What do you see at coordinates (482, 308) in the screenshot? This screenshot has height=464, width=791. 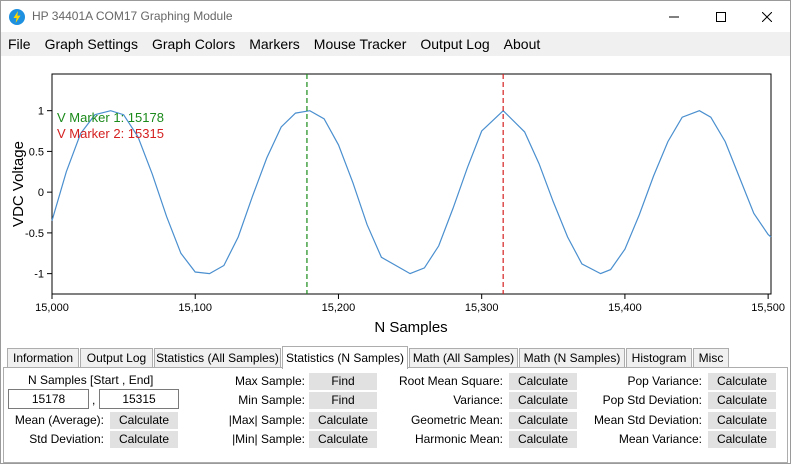 I see `x-tick-label: 15,300` at bounding box center [482, 308].